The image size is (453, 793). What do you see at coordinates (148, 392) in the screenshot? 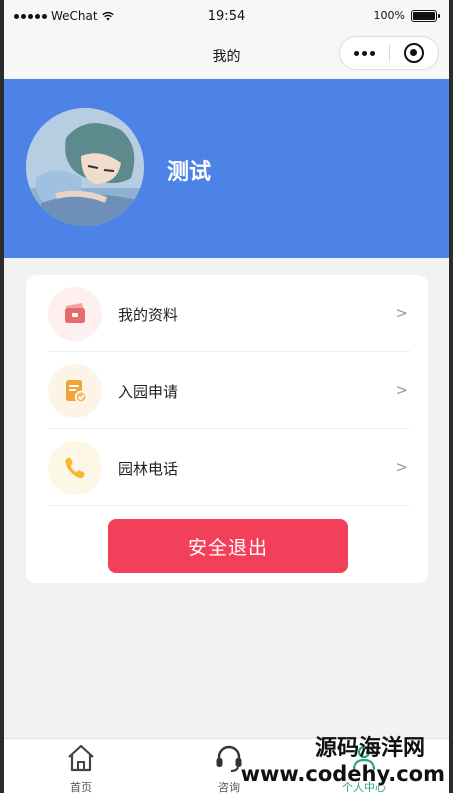
I see `menu-label: 入园申请` at bounding box center [148, 392].